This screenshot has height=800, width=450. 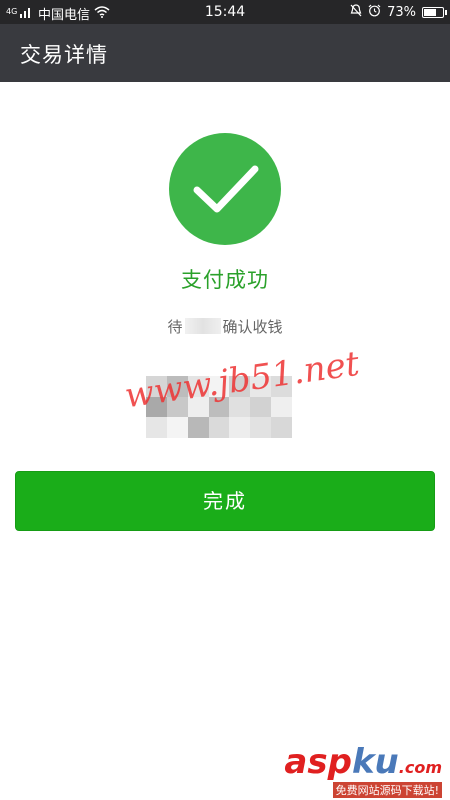 I want to click on battery-icon, so click(x=434, y=12).